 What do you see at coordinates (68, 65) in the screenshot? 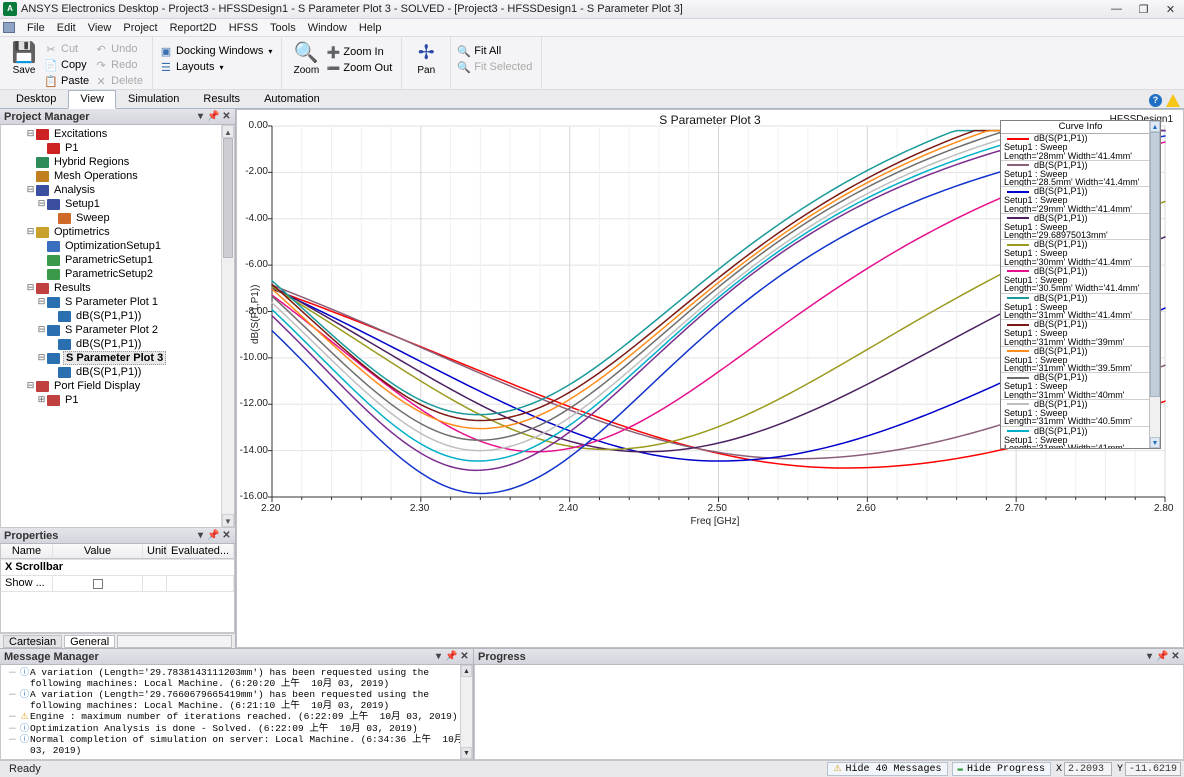
I see `copy-button: 📄 Copy` at bounding box center [68, 65].